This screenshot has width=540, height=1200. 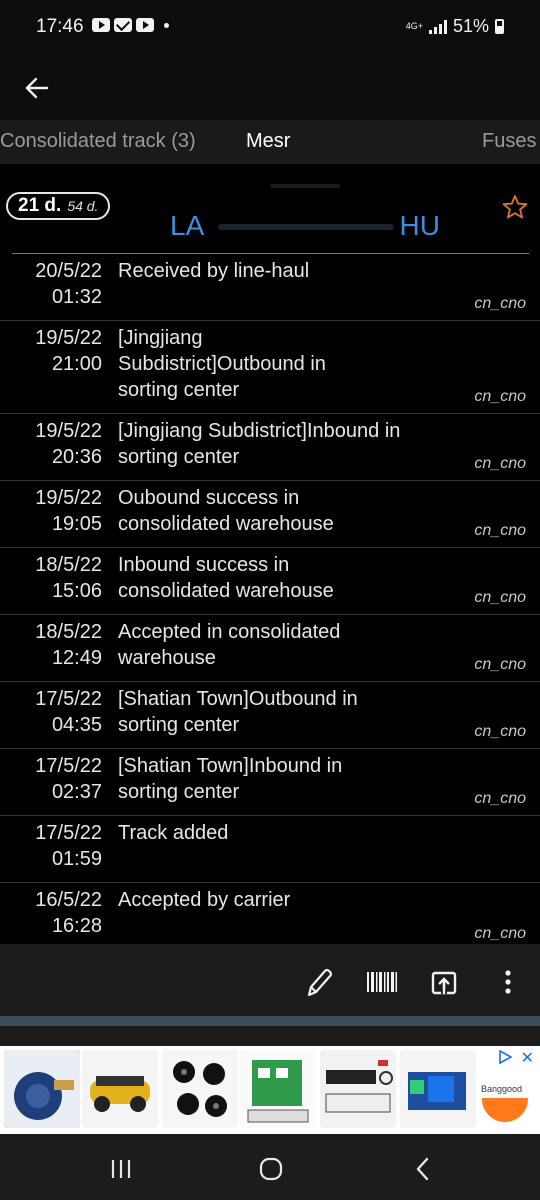 I want to click on star-icon, so click(x=515, y=207).